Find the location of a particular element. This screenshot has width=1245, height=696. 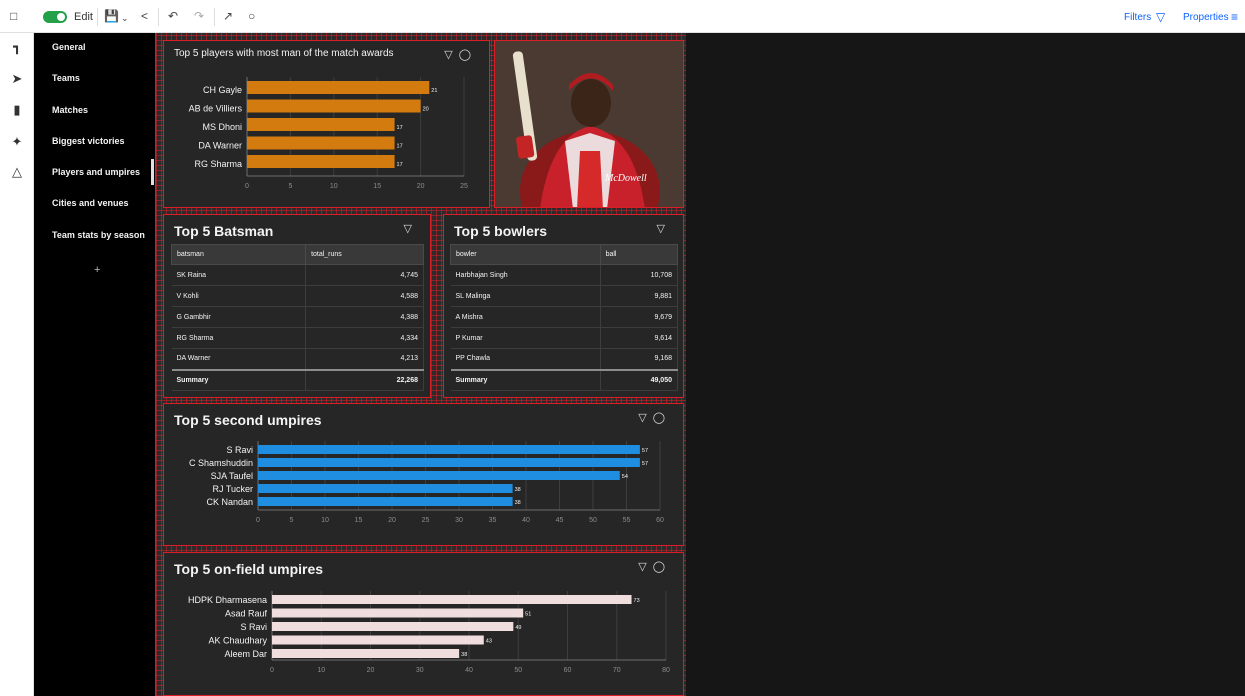

nav-item-biggest-victories: Biggest victories is located at coordinates (88, 141).